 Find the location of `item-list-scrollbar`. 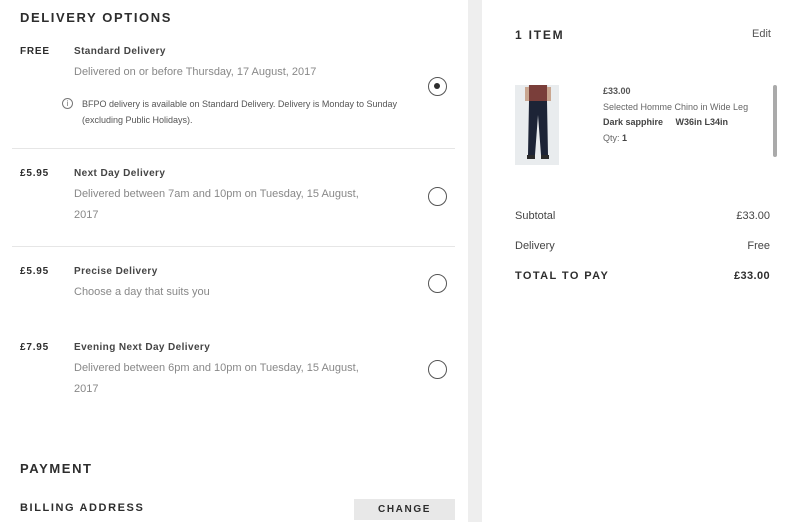

item-list-scrollbar is located at coordinates (775, 121).